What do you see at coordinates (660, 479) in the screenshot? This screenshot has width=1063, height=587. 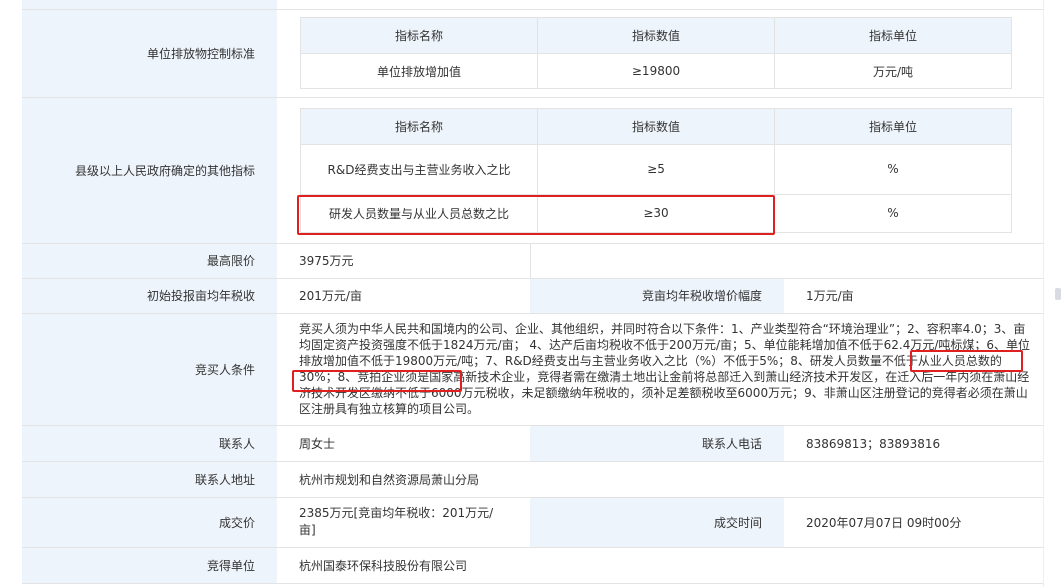 I see `address-value: 杭州市规划和自然资源局萧山分局` at bounding box center [660, 479].